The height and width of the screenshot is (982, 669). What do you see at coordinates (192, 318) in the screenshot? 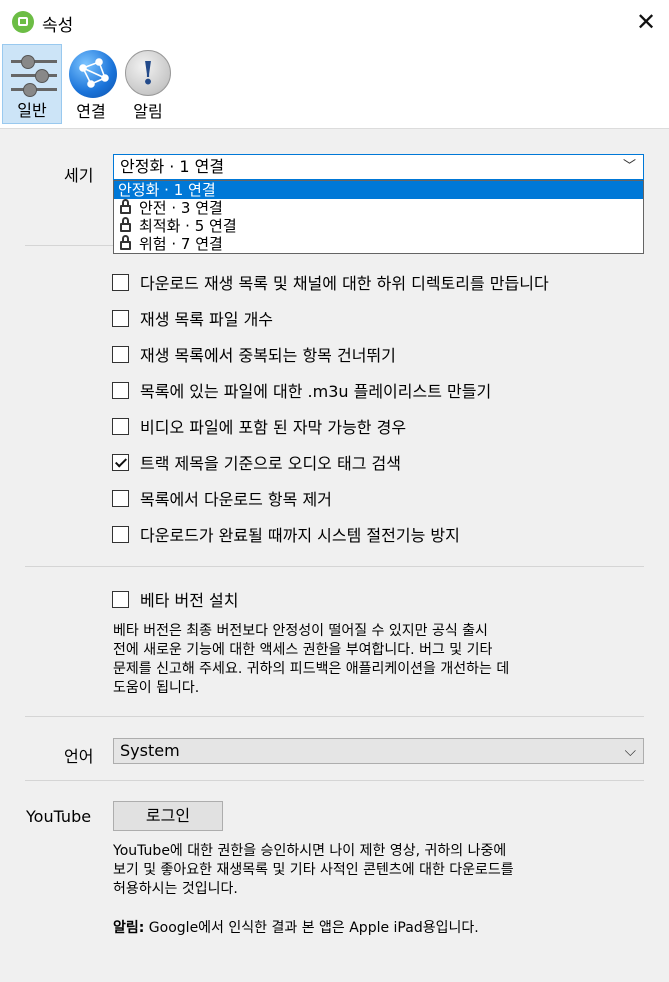
I see `option-playlist-count: 재생 목록 파일 개수` at bounding box center [192, 318].